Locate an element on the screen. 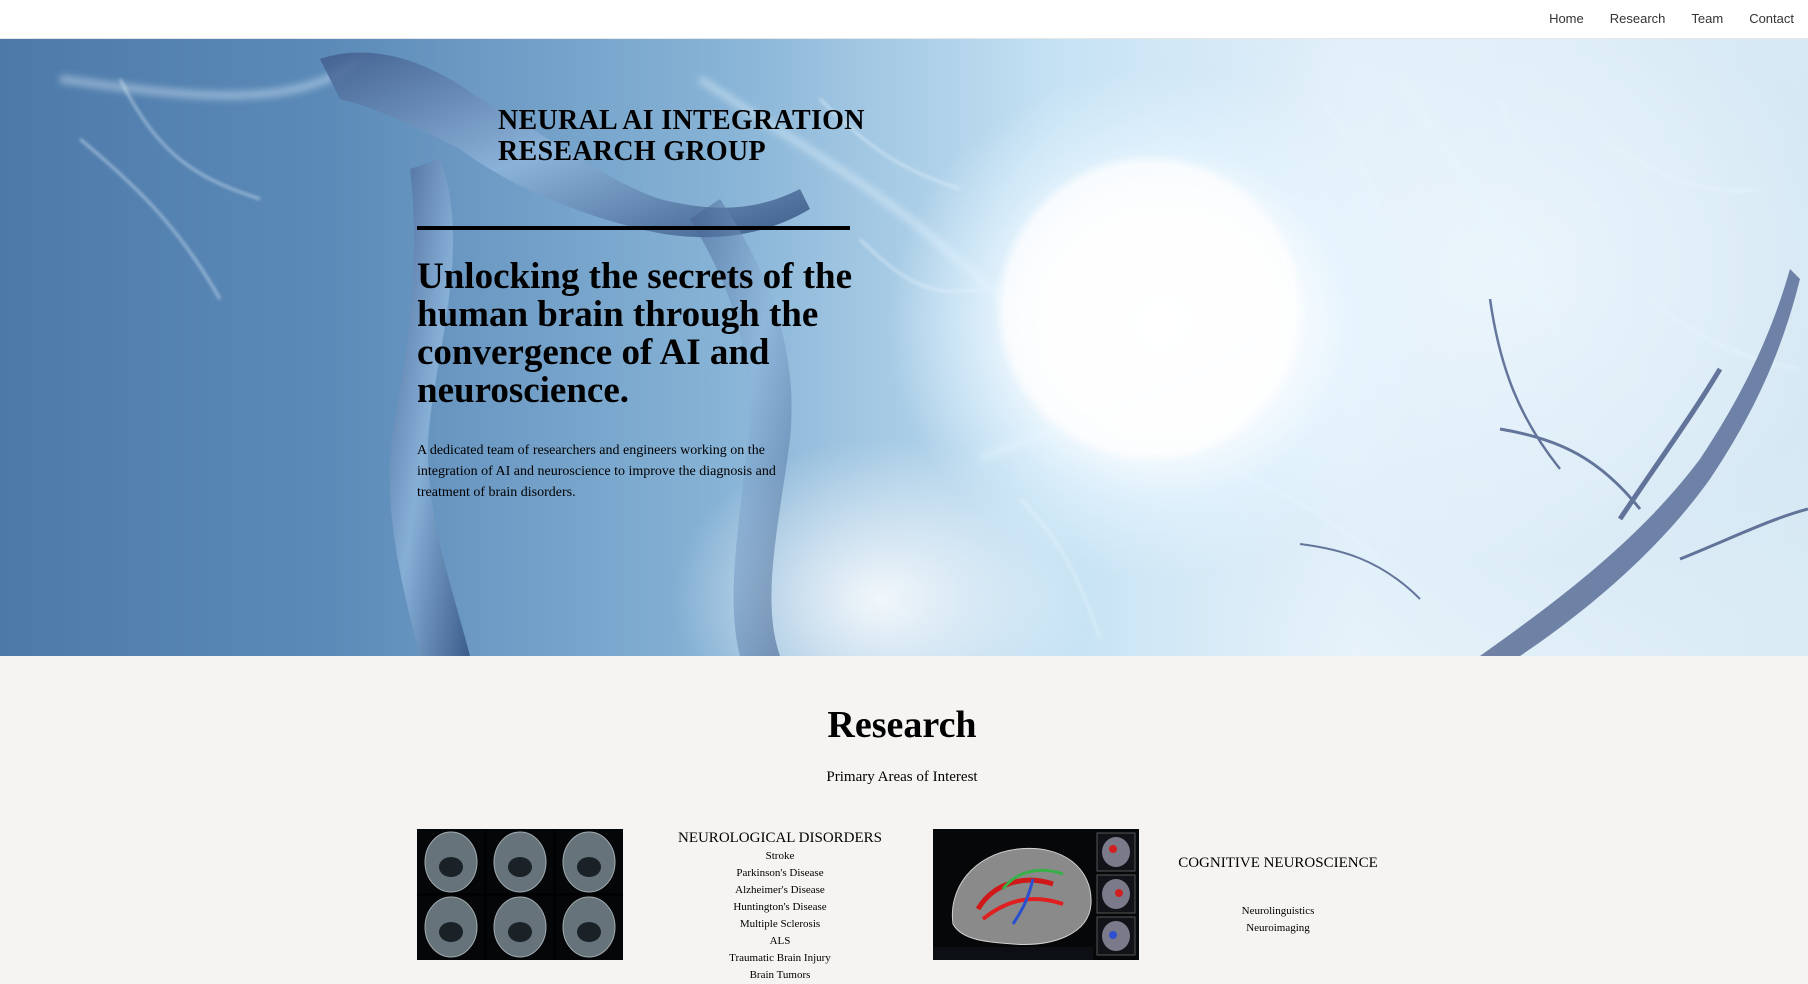 The width and height of the screenshot is (1808, 984). nav-links: Home Research Team Contact is located at coordinates (1658, 18).